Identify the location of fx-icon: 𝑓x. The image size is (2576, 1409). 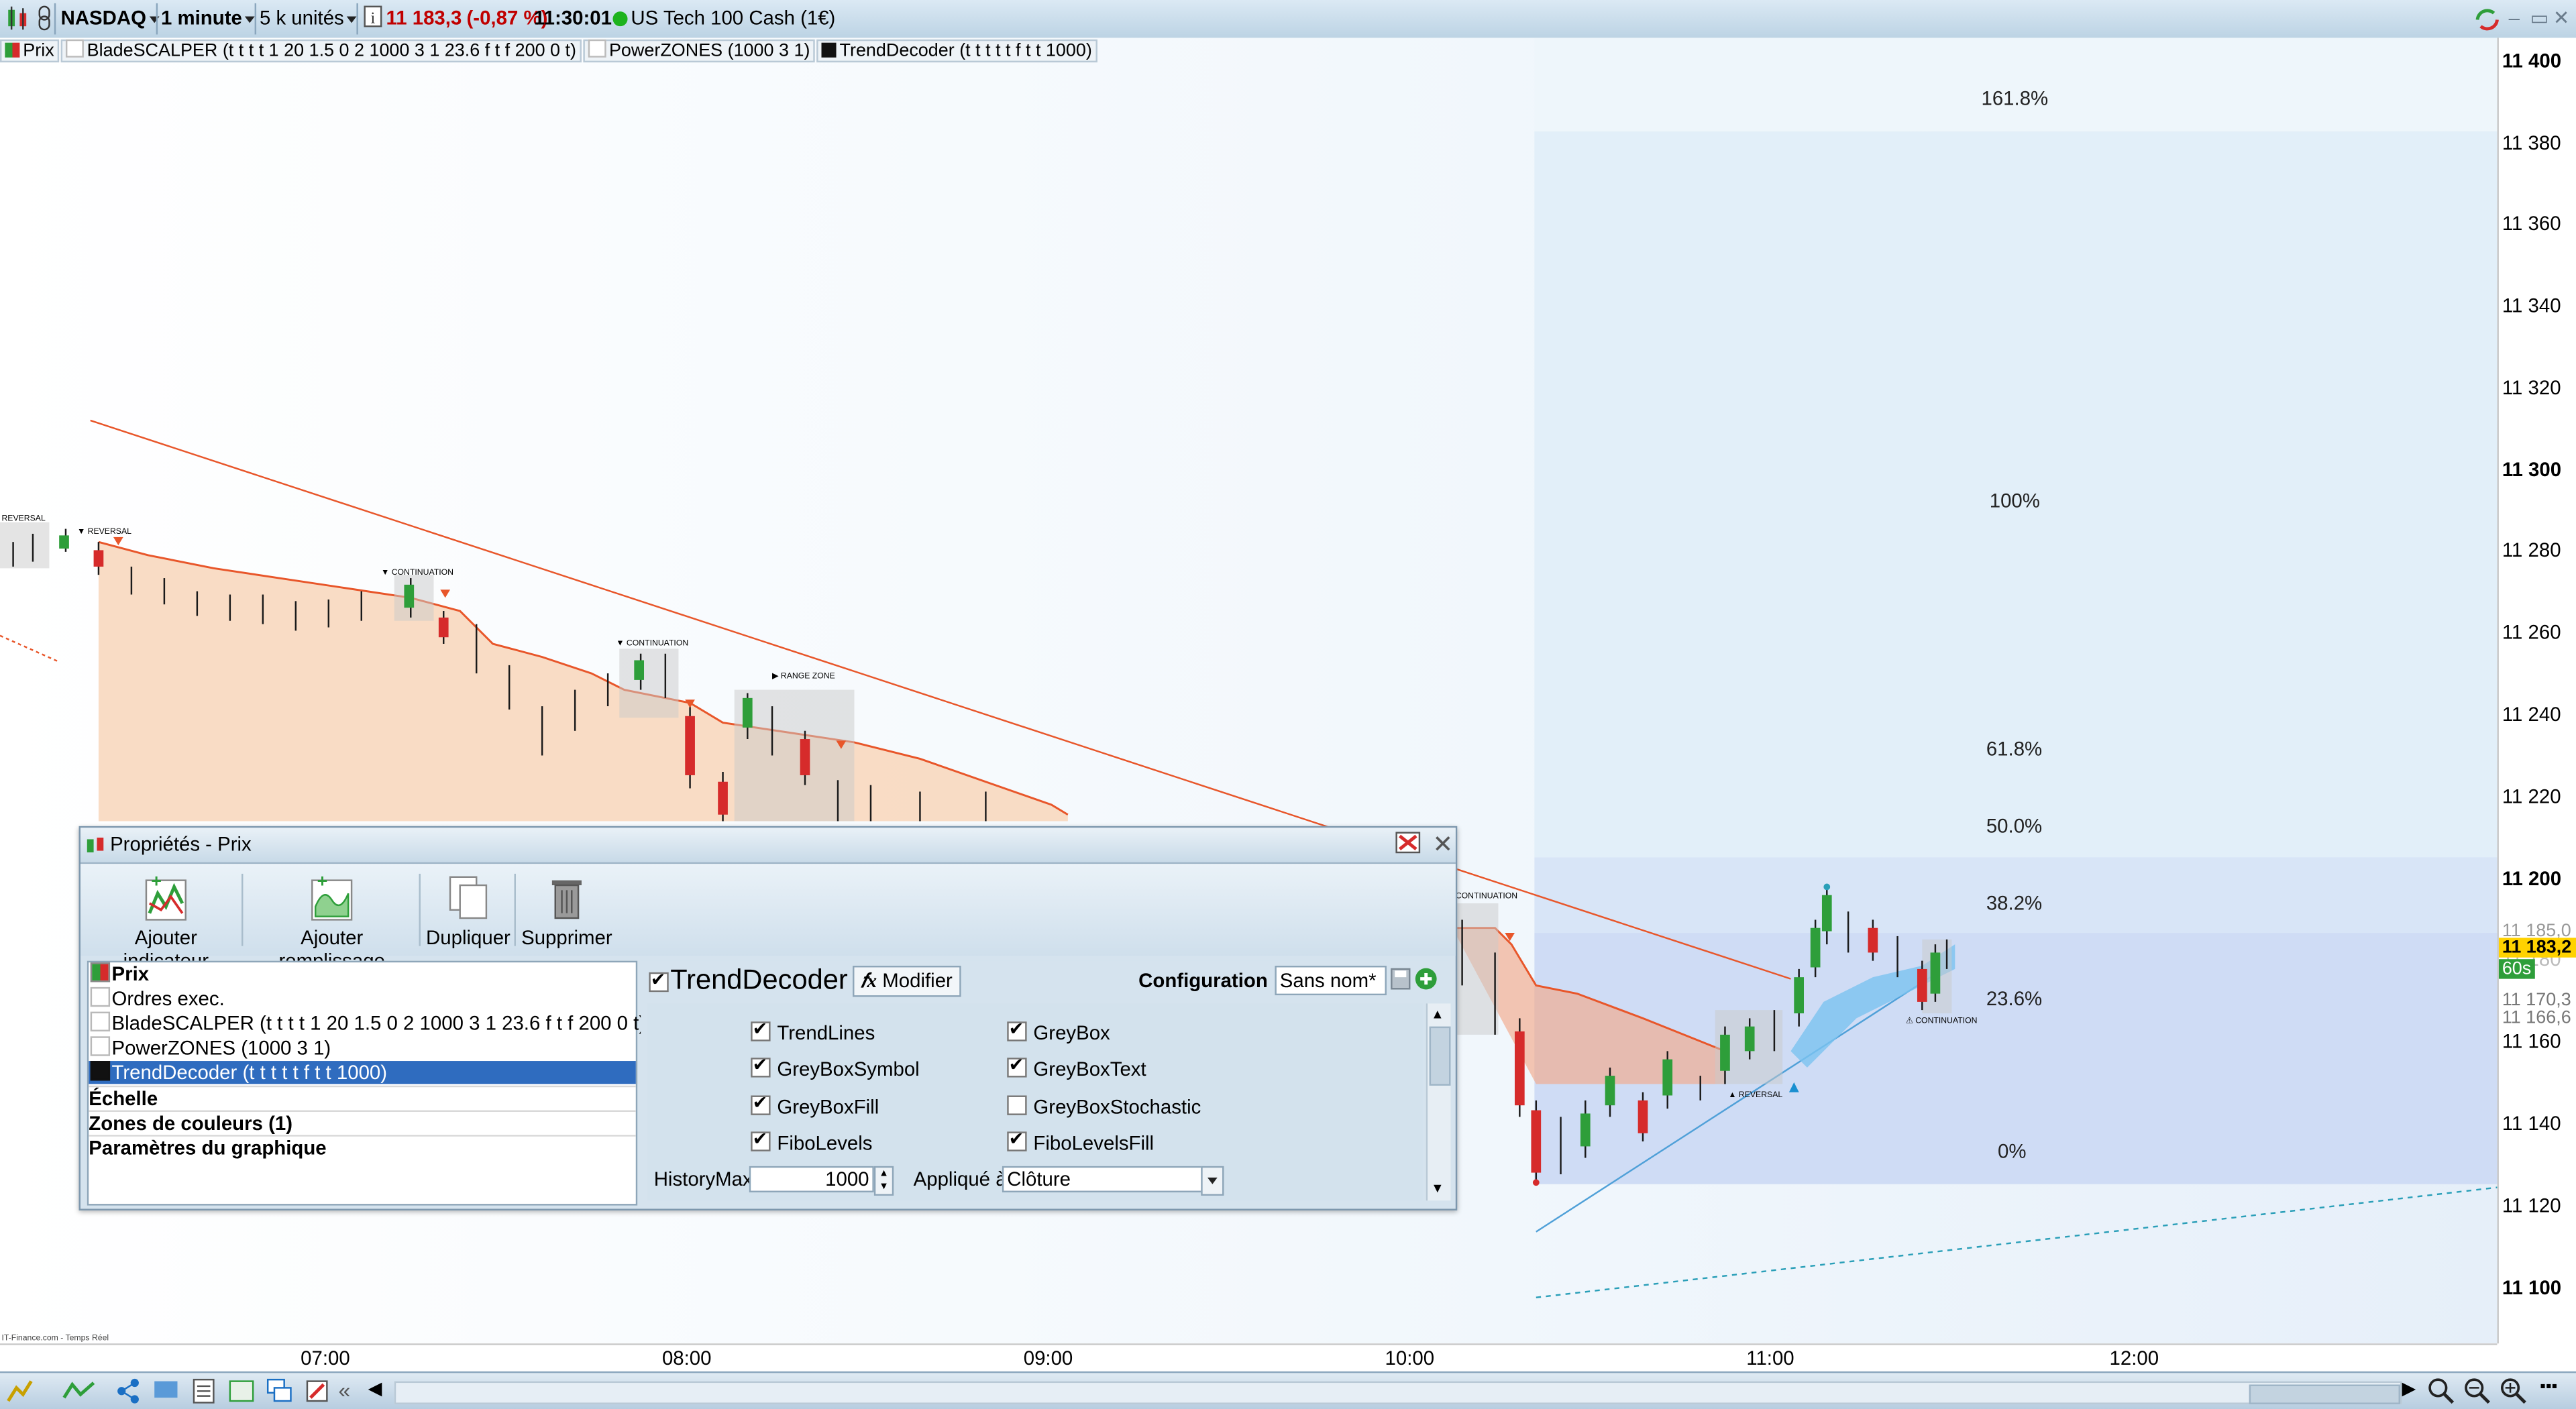
(869, 980).